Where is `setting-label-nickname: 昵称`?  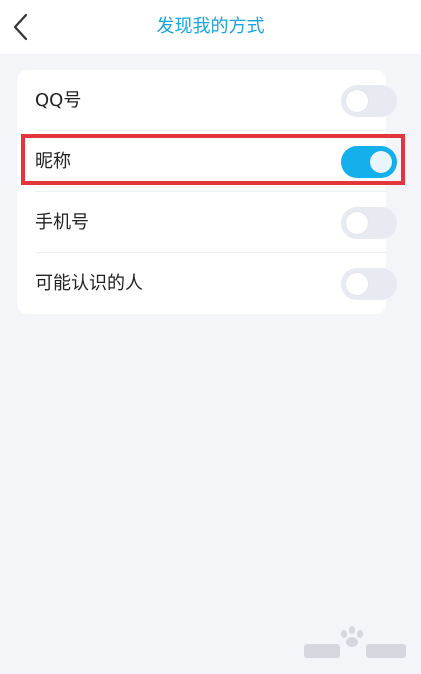
setting-label-nickname: 昵称 is located at coordinates (53, 161).